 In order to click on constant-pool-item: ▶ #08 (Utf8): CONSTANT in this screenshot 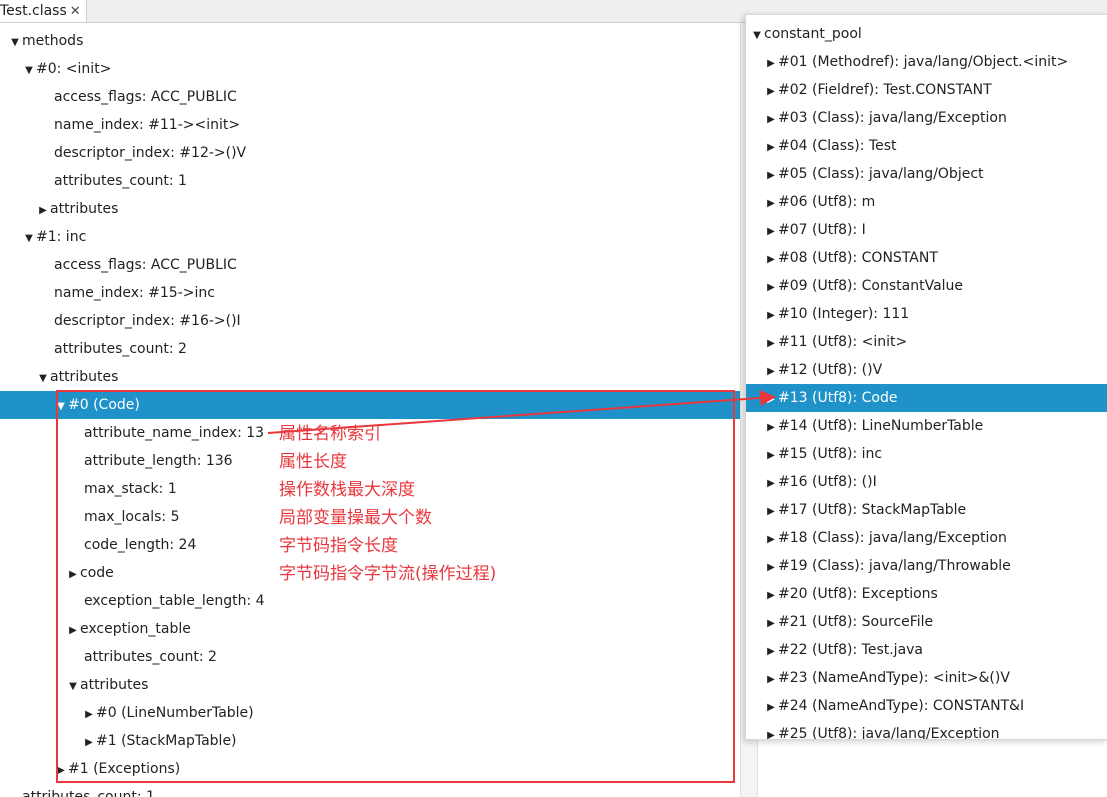, I will do `click(926, 258)`.